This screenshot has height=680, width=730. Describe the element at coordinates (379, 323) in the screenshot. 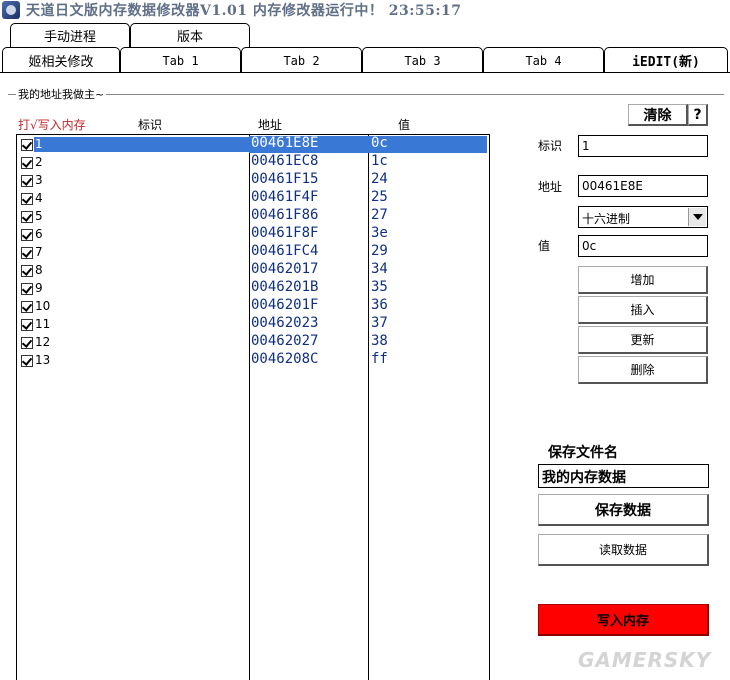

I see `row-value: 37` at that location.